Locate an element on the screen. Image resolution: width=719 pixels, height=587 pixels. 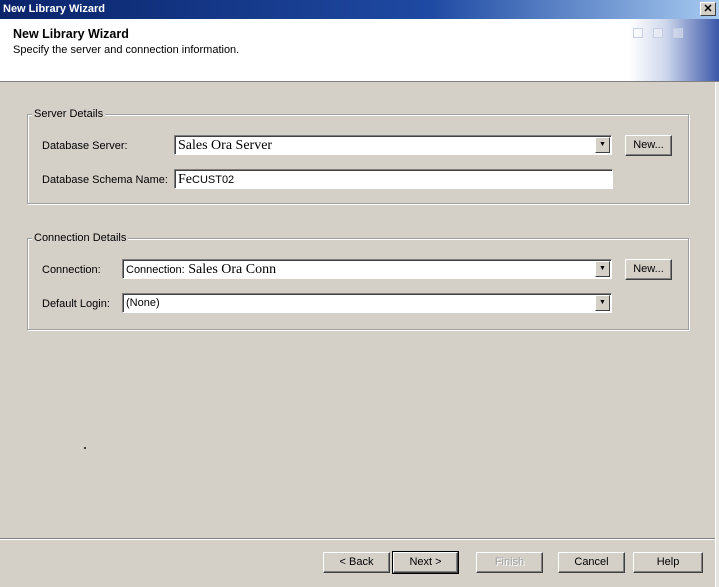
database-server-select: Sales Ora Server ▼ is located at coordinates (393, 145).